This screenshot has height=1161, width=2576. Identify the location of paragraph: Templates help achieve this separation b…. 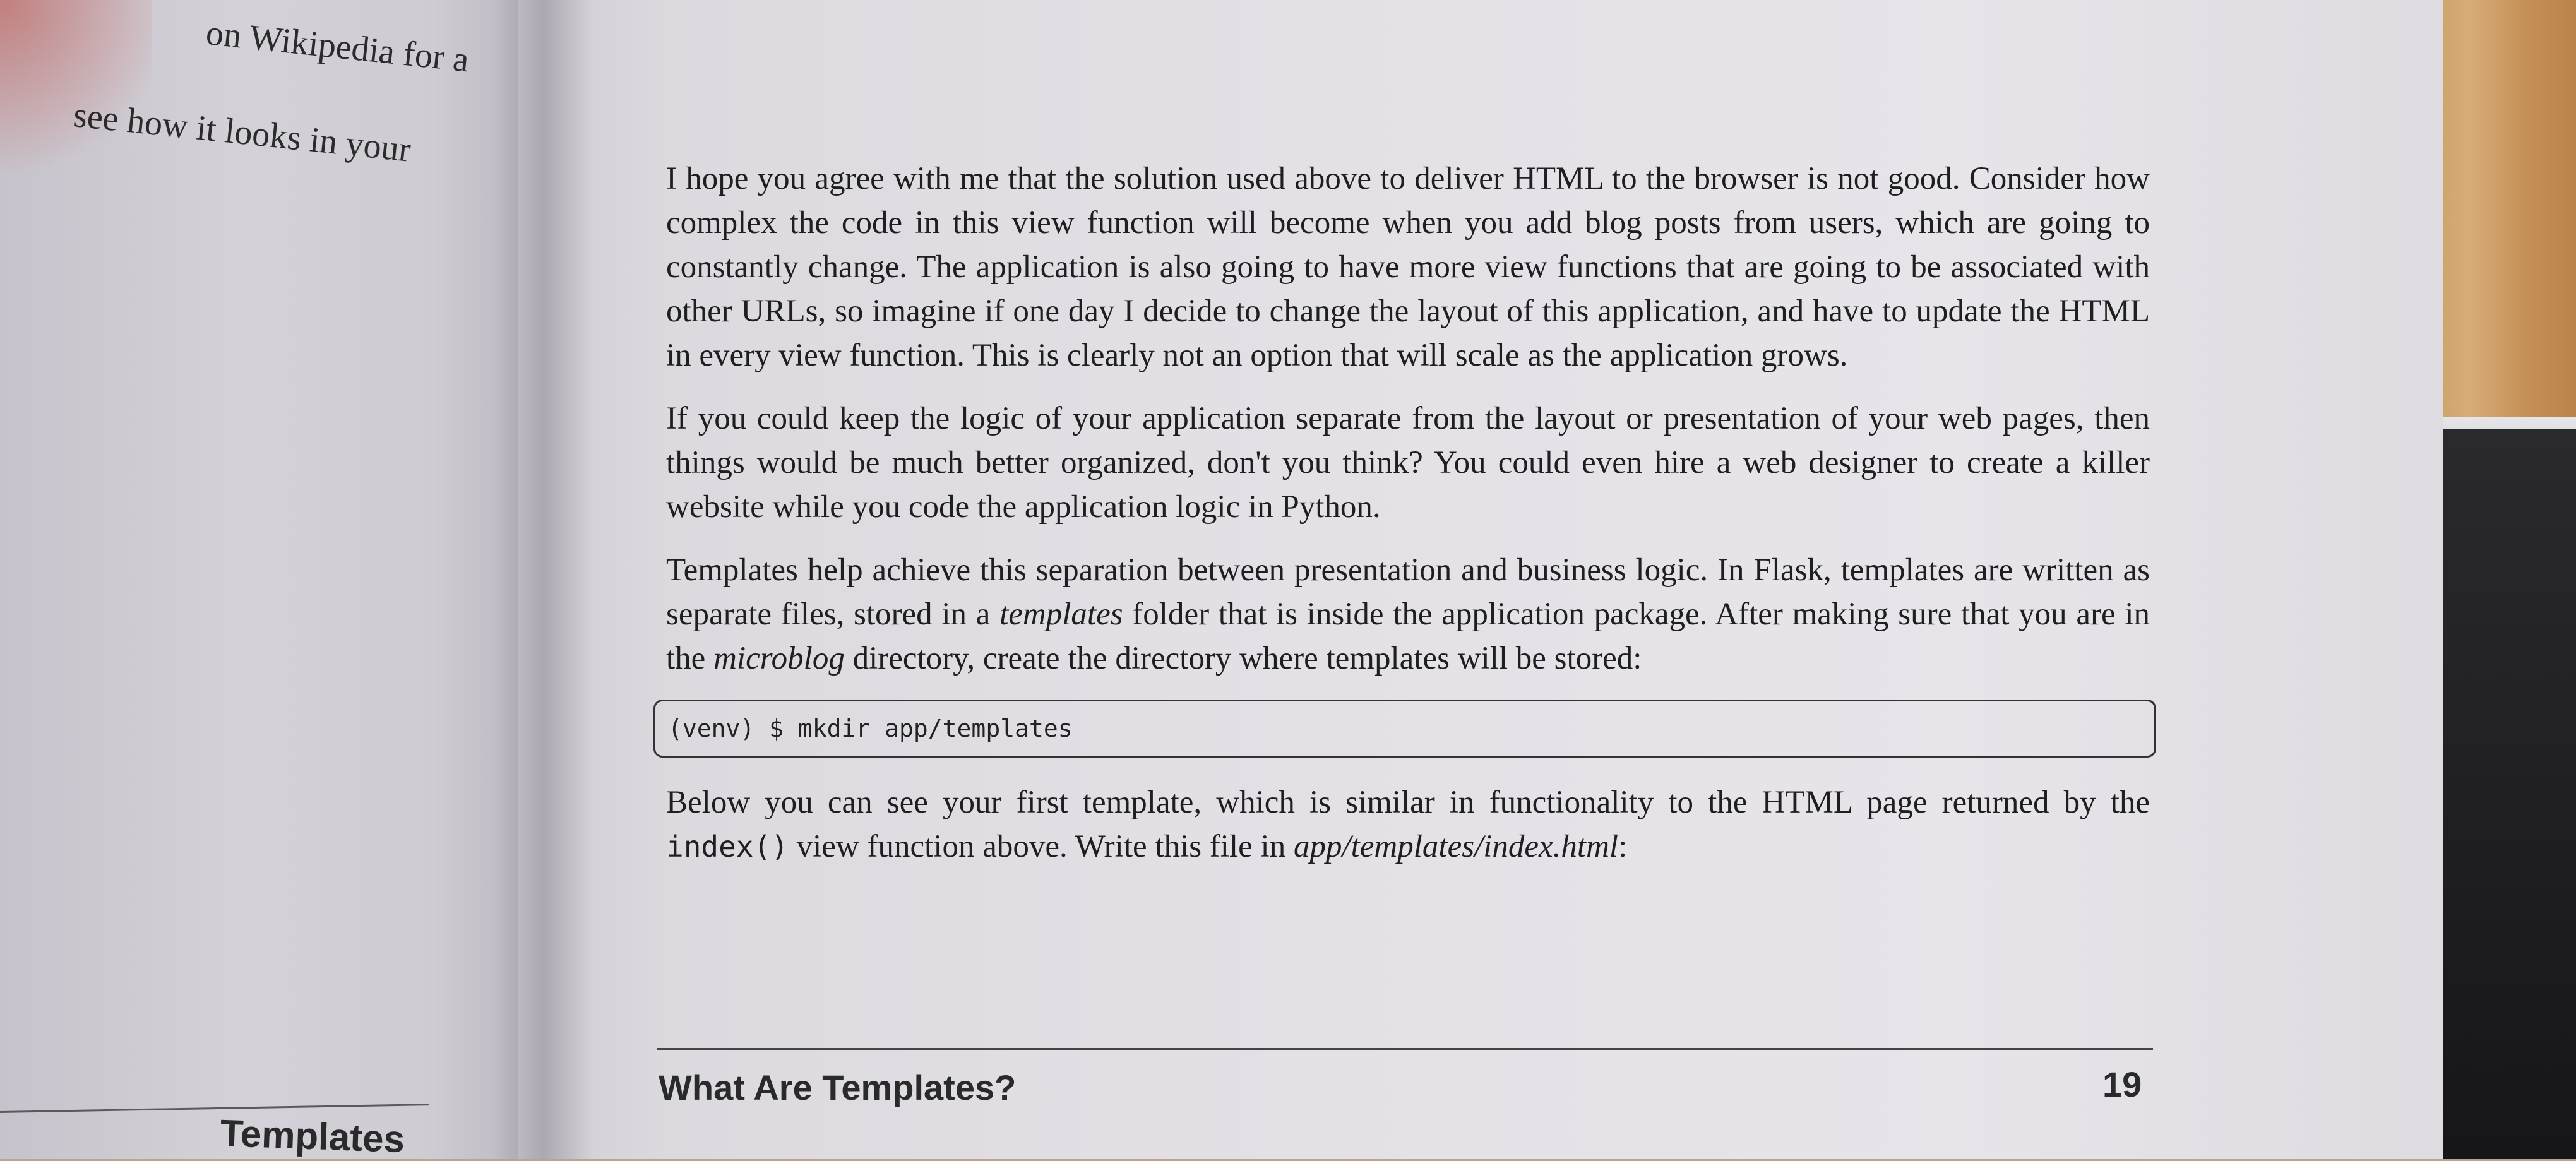
(1408, 614).